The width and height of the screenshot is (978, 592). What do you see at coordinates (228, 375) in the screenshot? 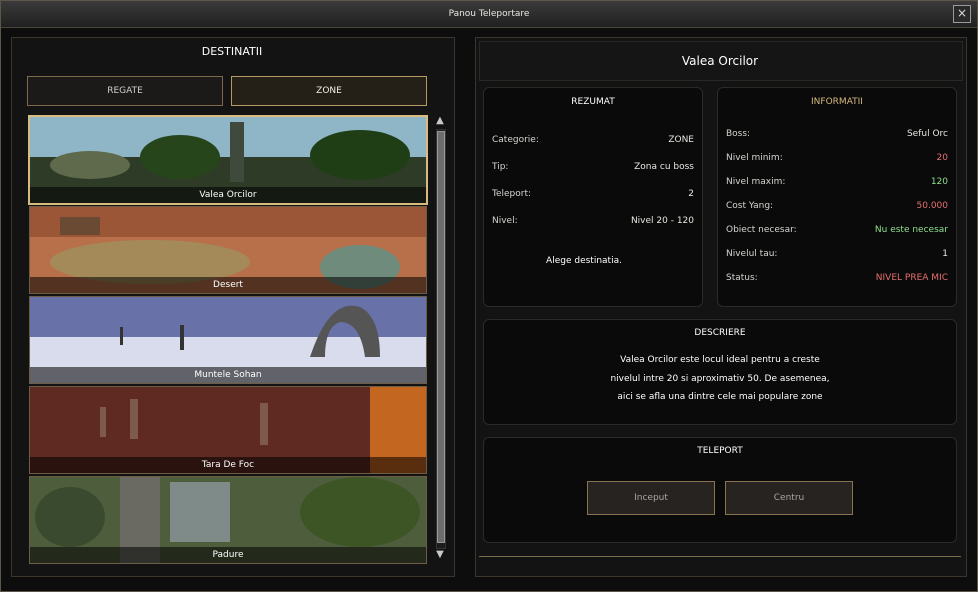
I see `destination-label: Muntele Sohan` at bounding box center [228, 375].